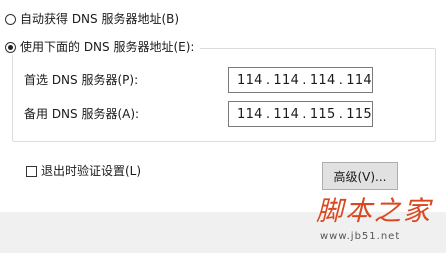  I want to click on validate-on-exit-checkbox, so click(31, 171).